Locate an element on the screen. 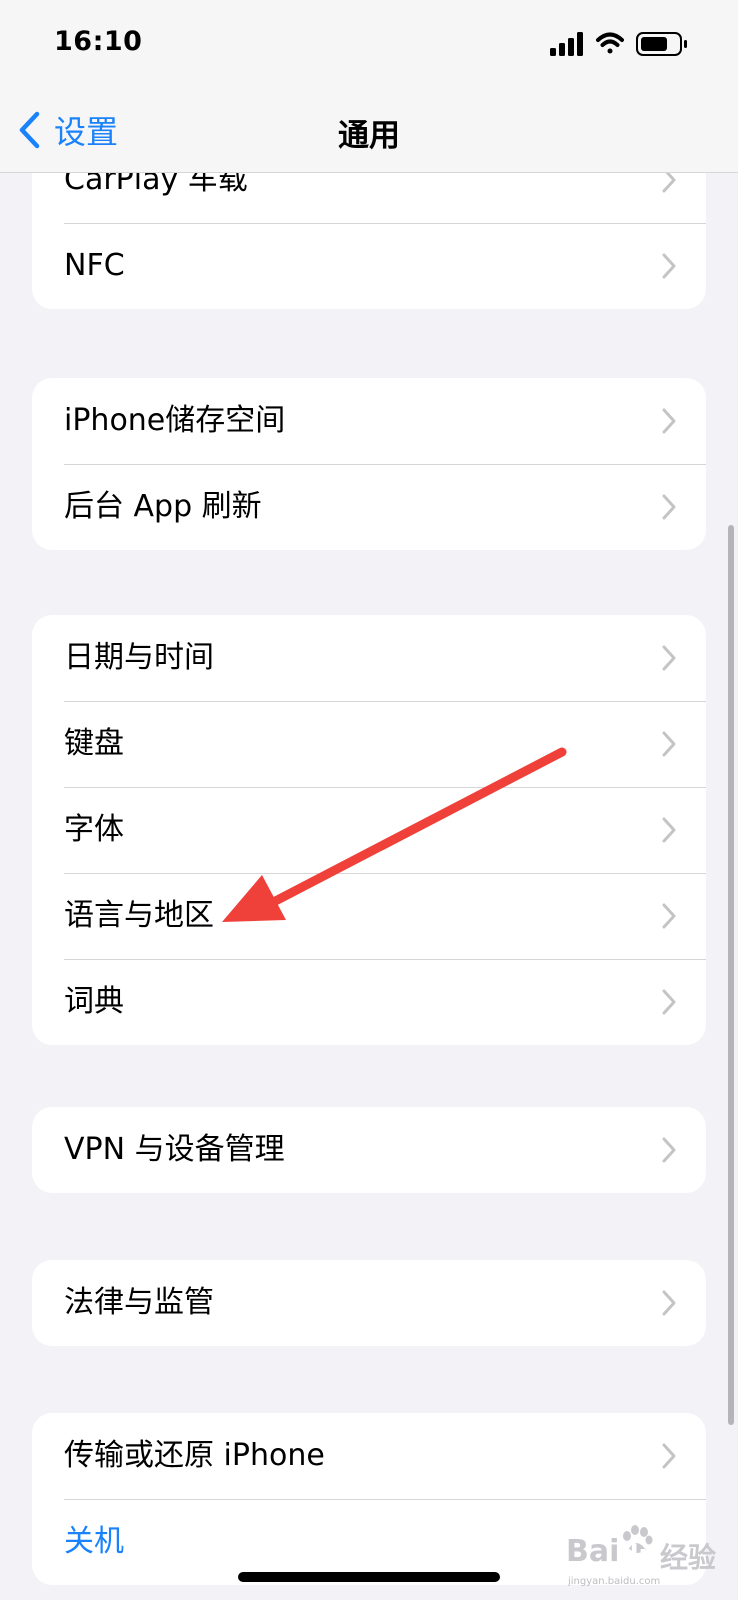 The height and width of the screenshot is (1600, 738). row-label: 键盘 is located at coordinates (94, 743).